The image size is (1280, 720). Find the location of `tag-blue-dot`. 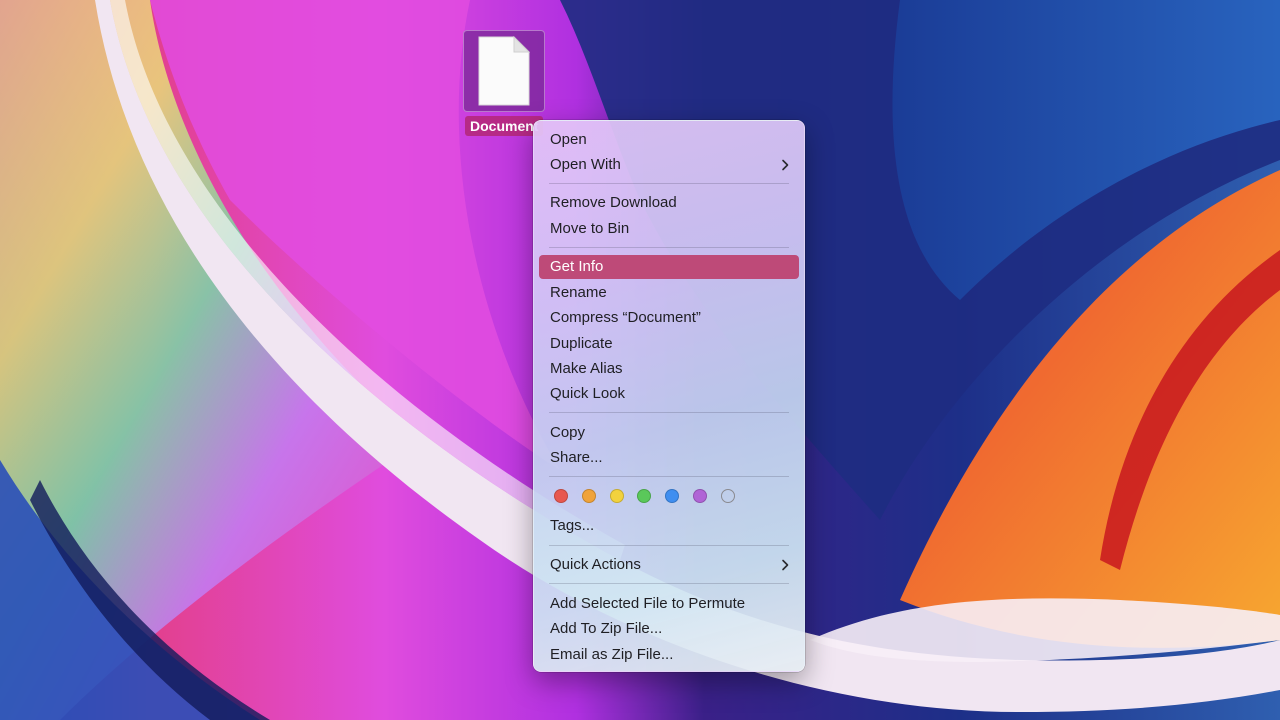

tag-blue-dot is located at coordinates (672, 496).